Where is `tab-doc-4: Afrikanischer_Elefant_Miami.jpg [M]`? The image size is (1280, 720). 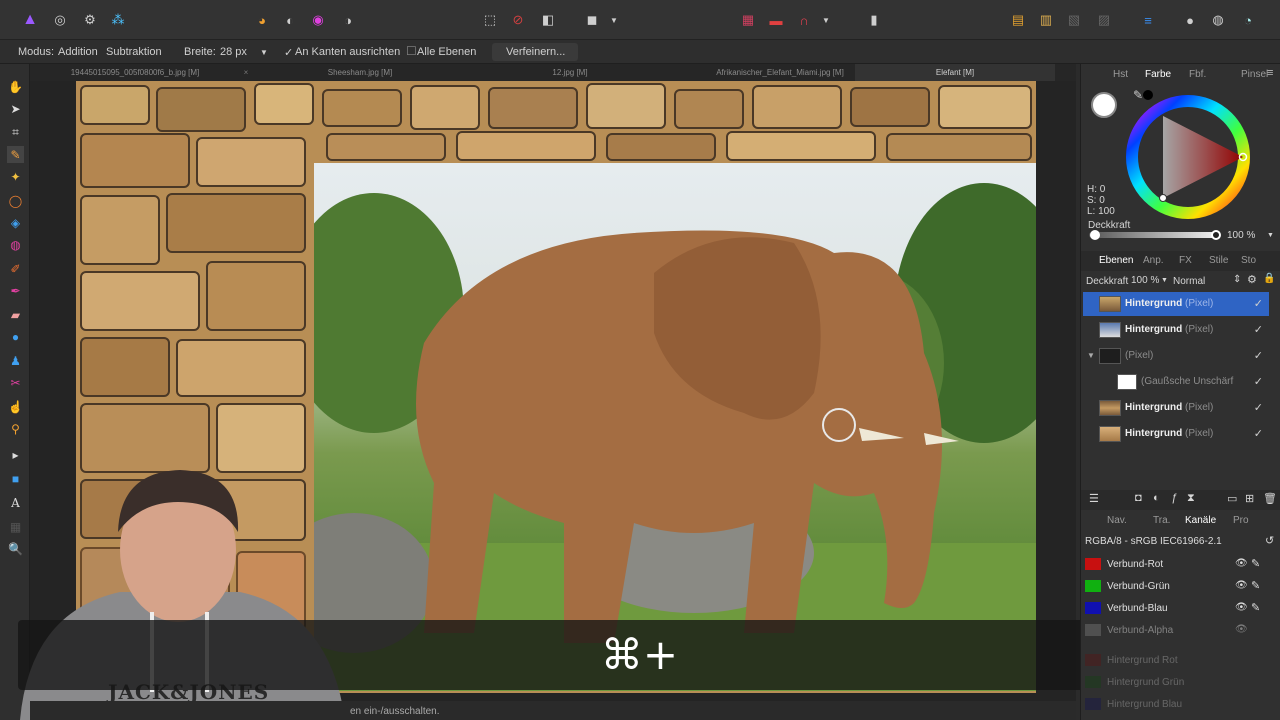
tab-doc-4: Afrikanischer_Elefant_Miami.jpg [M] is located at coordinates (780, 72).